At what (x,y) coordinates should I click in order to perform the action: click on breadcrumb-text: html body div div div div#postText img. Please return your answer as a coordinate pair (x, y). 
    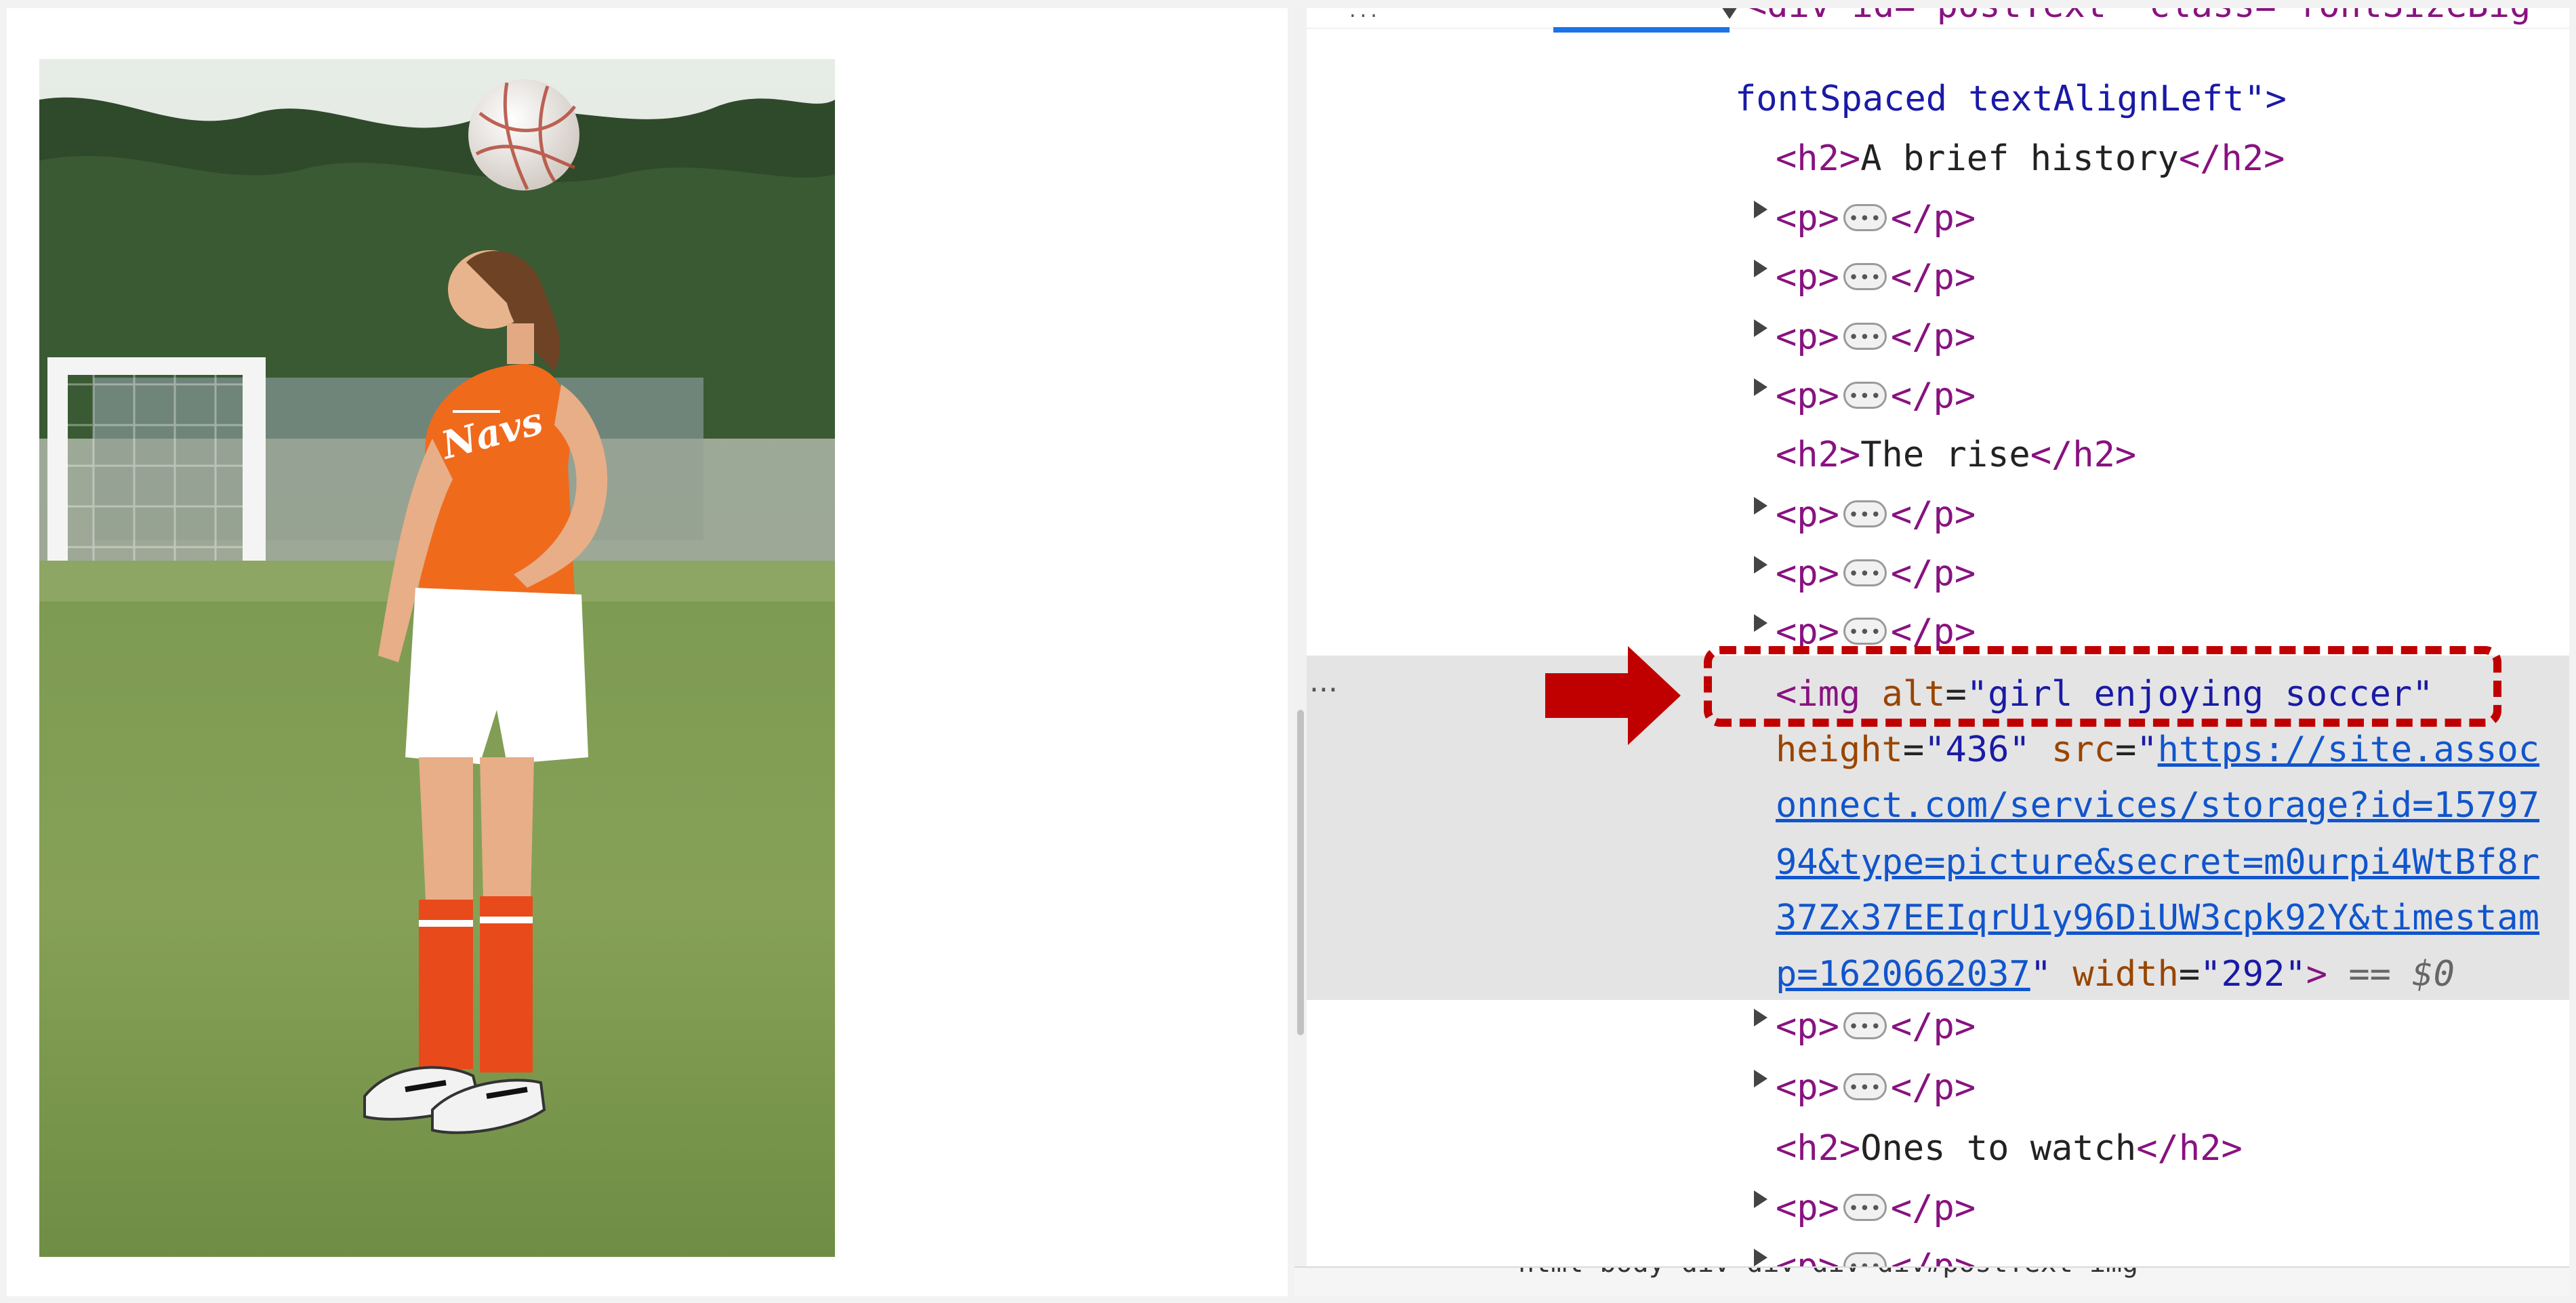
    Looking at the image, I should click on (1828, 1274).